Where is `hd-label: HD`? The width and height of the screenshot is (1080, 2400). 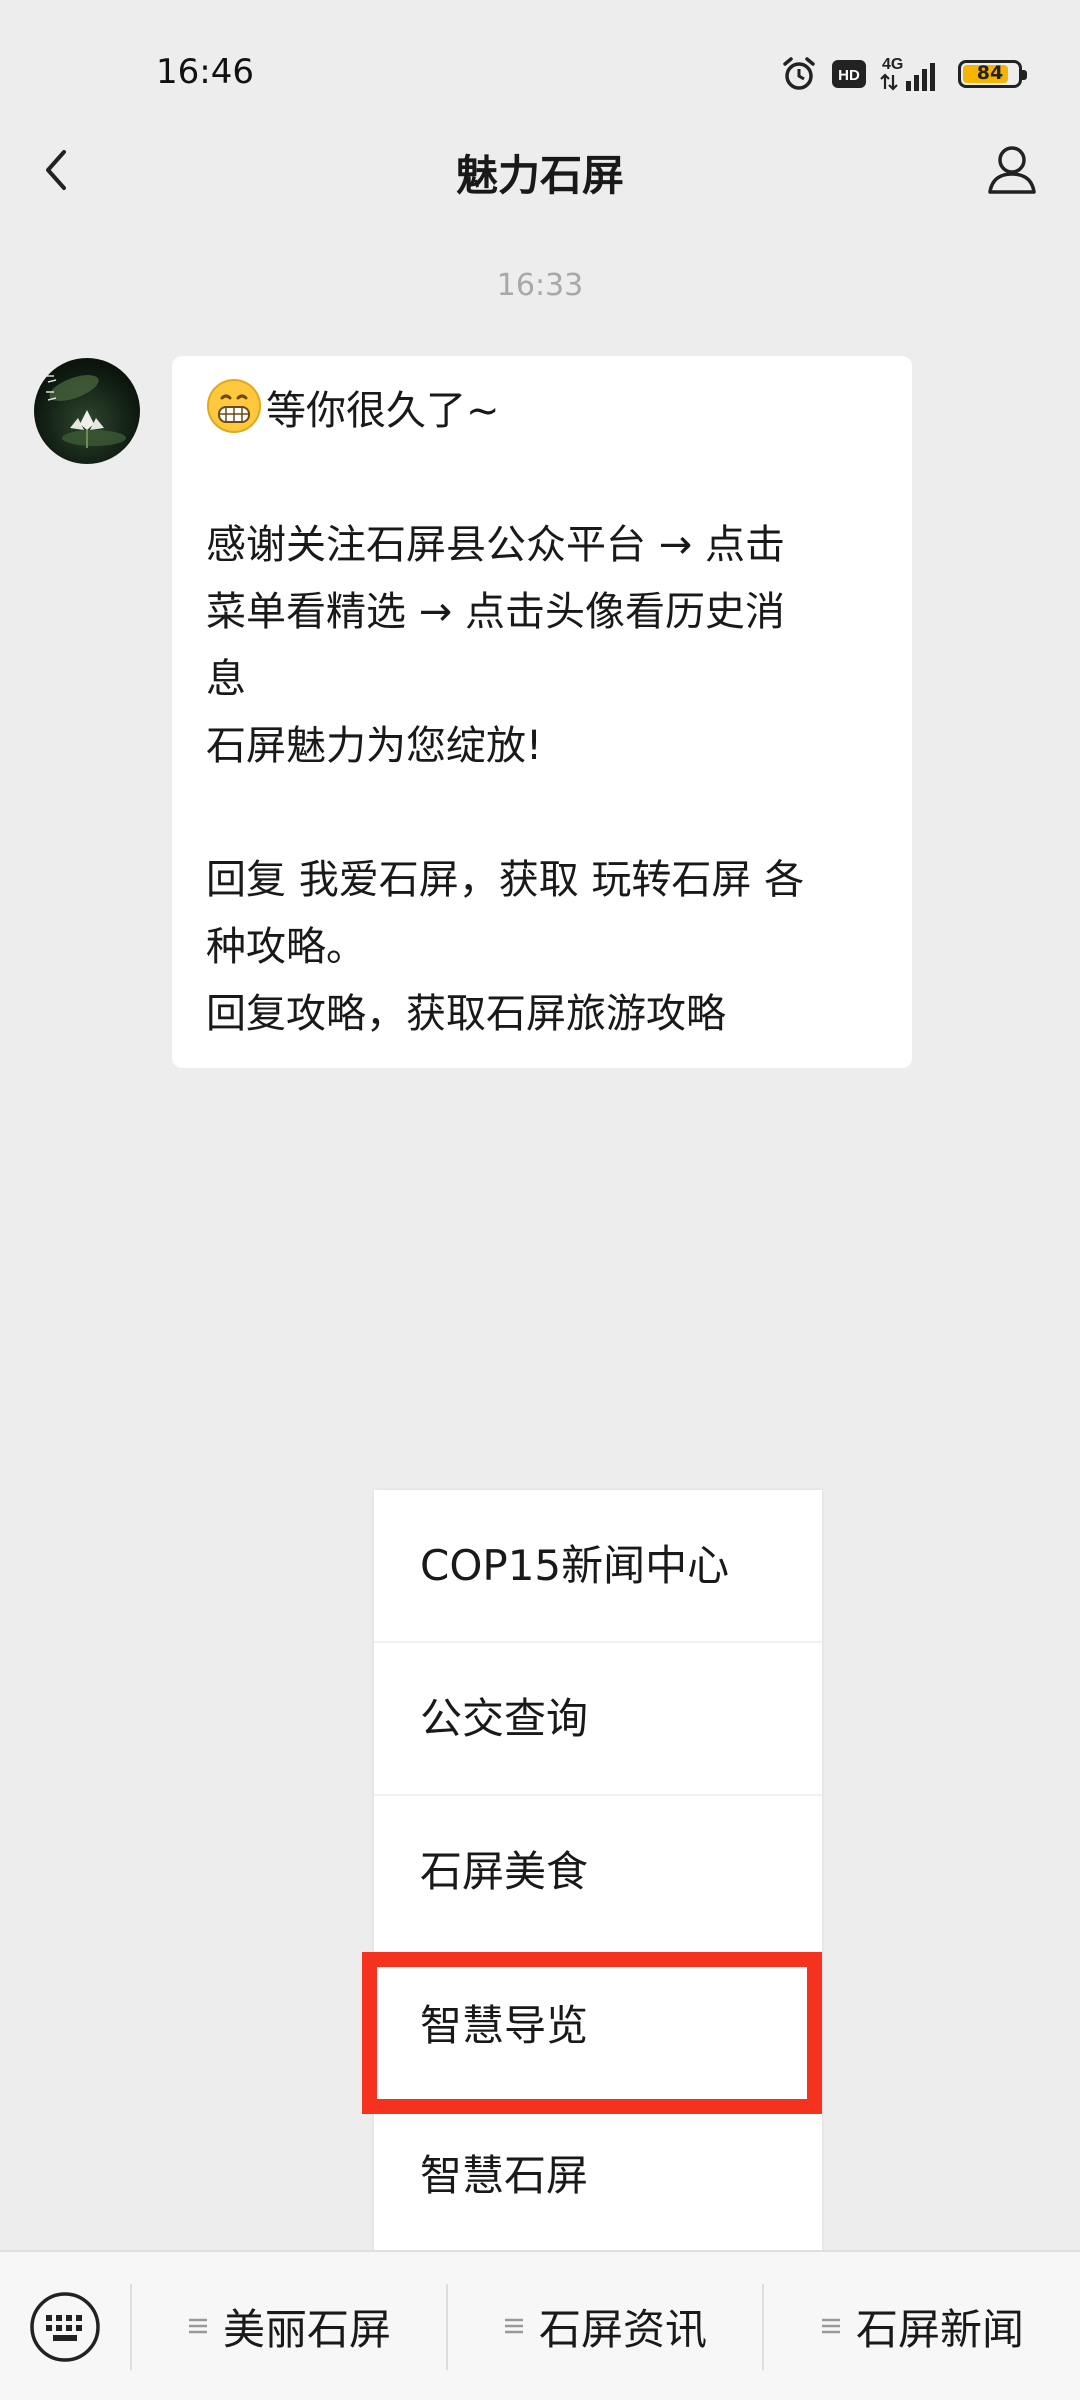
hd-label: HD is located at coordinates (849, 75).